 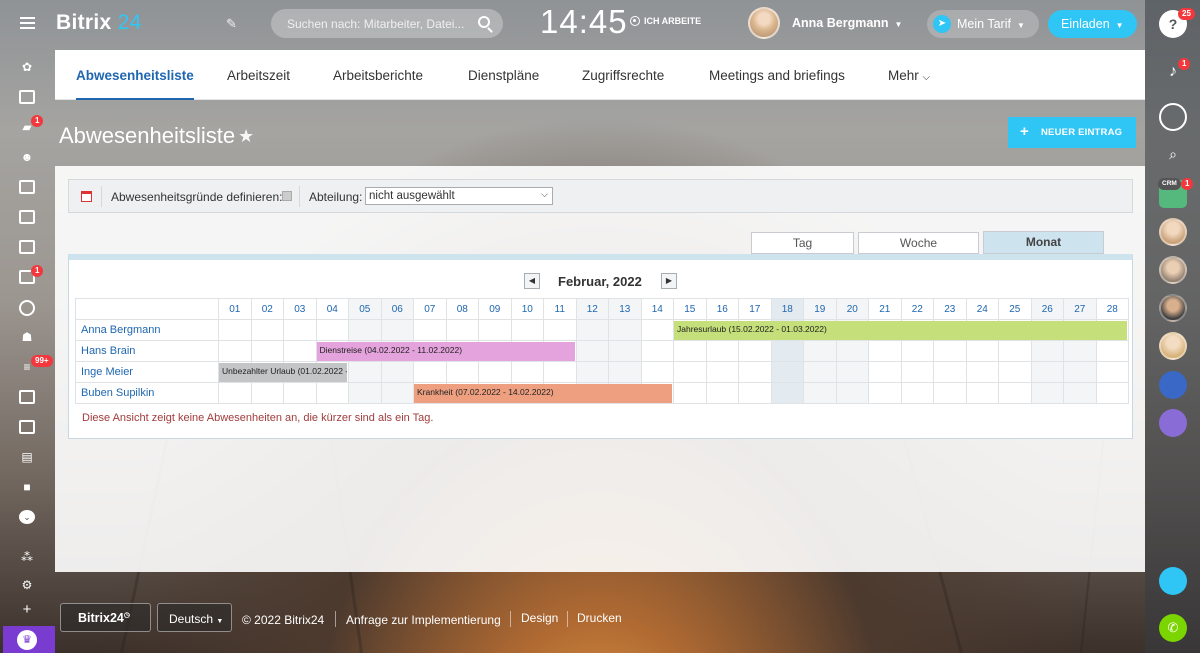 I want to click on feed-icon, so click(x=27, y=97).